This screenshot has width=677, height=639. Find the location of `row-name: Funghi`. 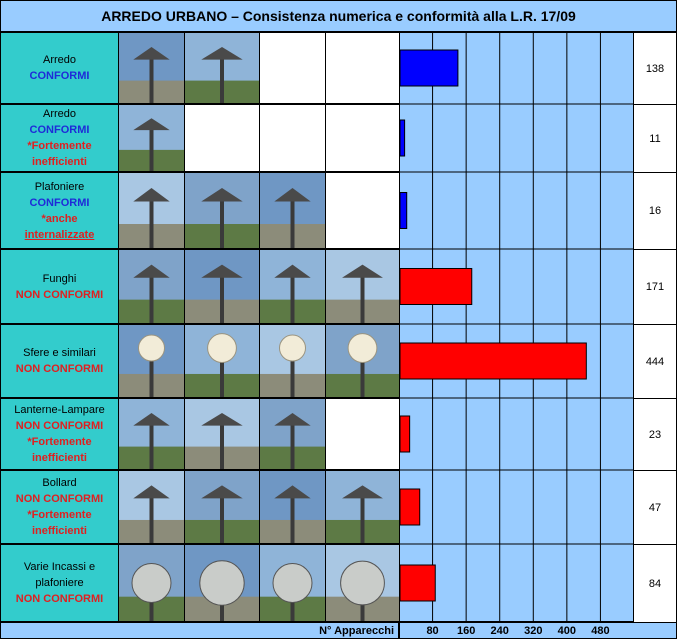

row-name: Funghi is located at coordinates (59, 278).